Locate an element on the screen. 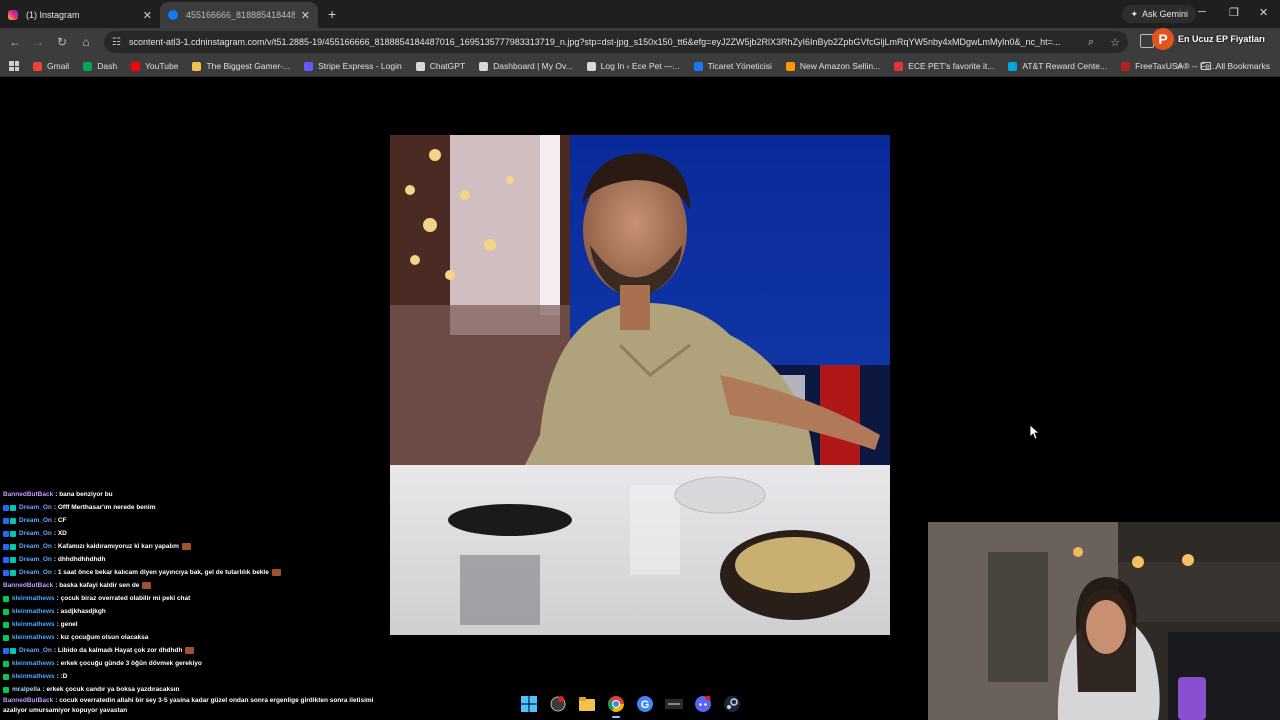  chat-text: : Offf Merthasar'ım nerede benim is located at coordinates (104, 507).